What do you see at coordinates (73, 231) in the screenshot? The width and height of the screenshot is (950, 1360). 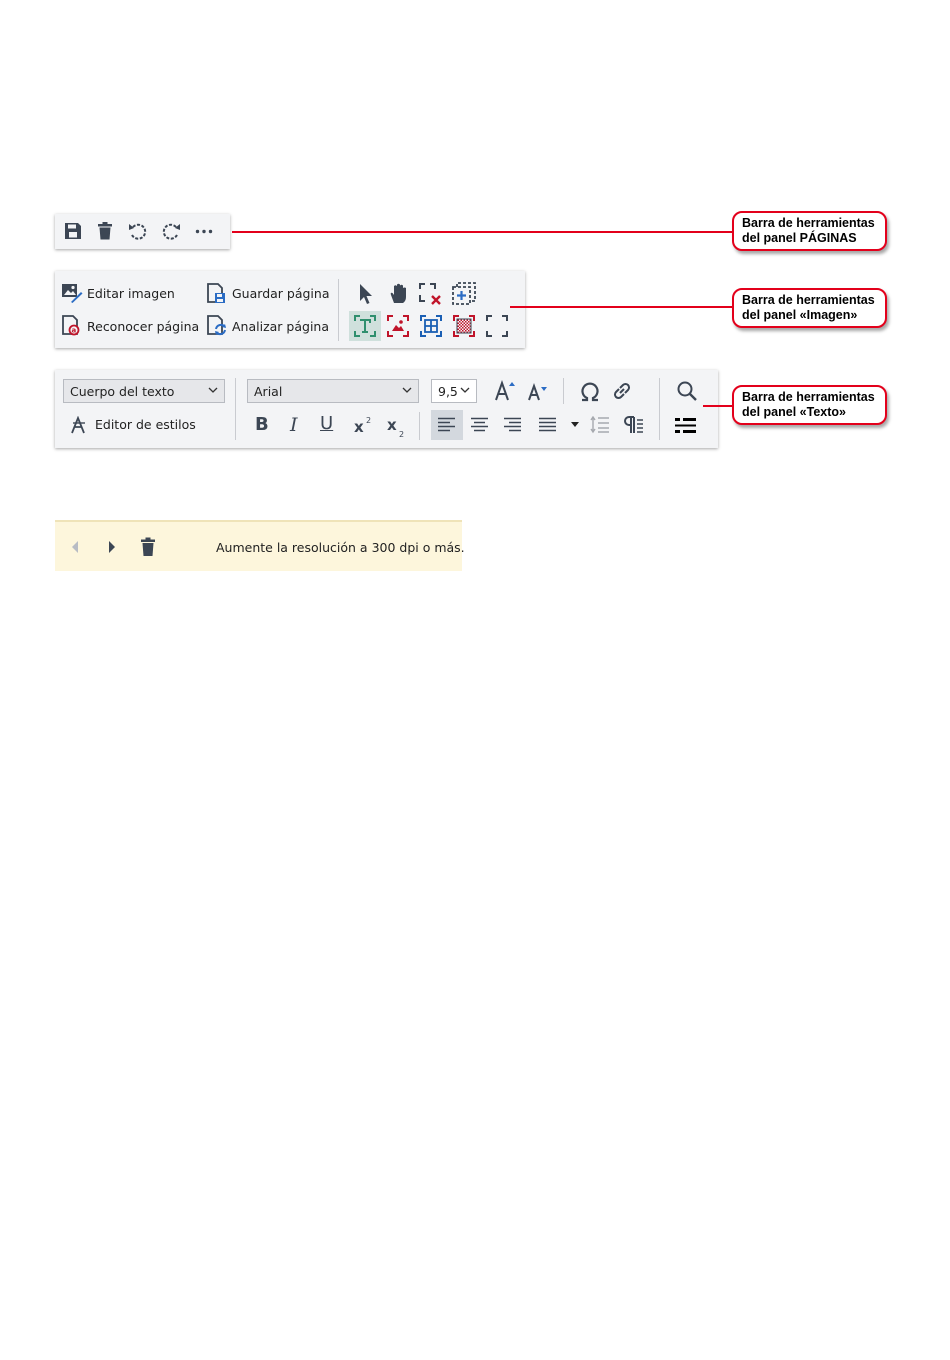 I see `save-icon` at bounding box center [73, 231].